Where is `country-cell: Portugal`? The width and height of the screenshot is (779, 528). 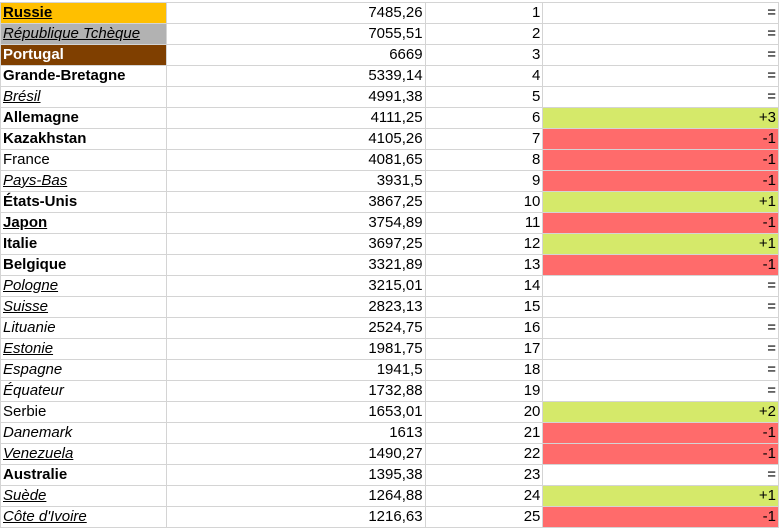
country-cell: Portugal is located at coordinates (83, 55).